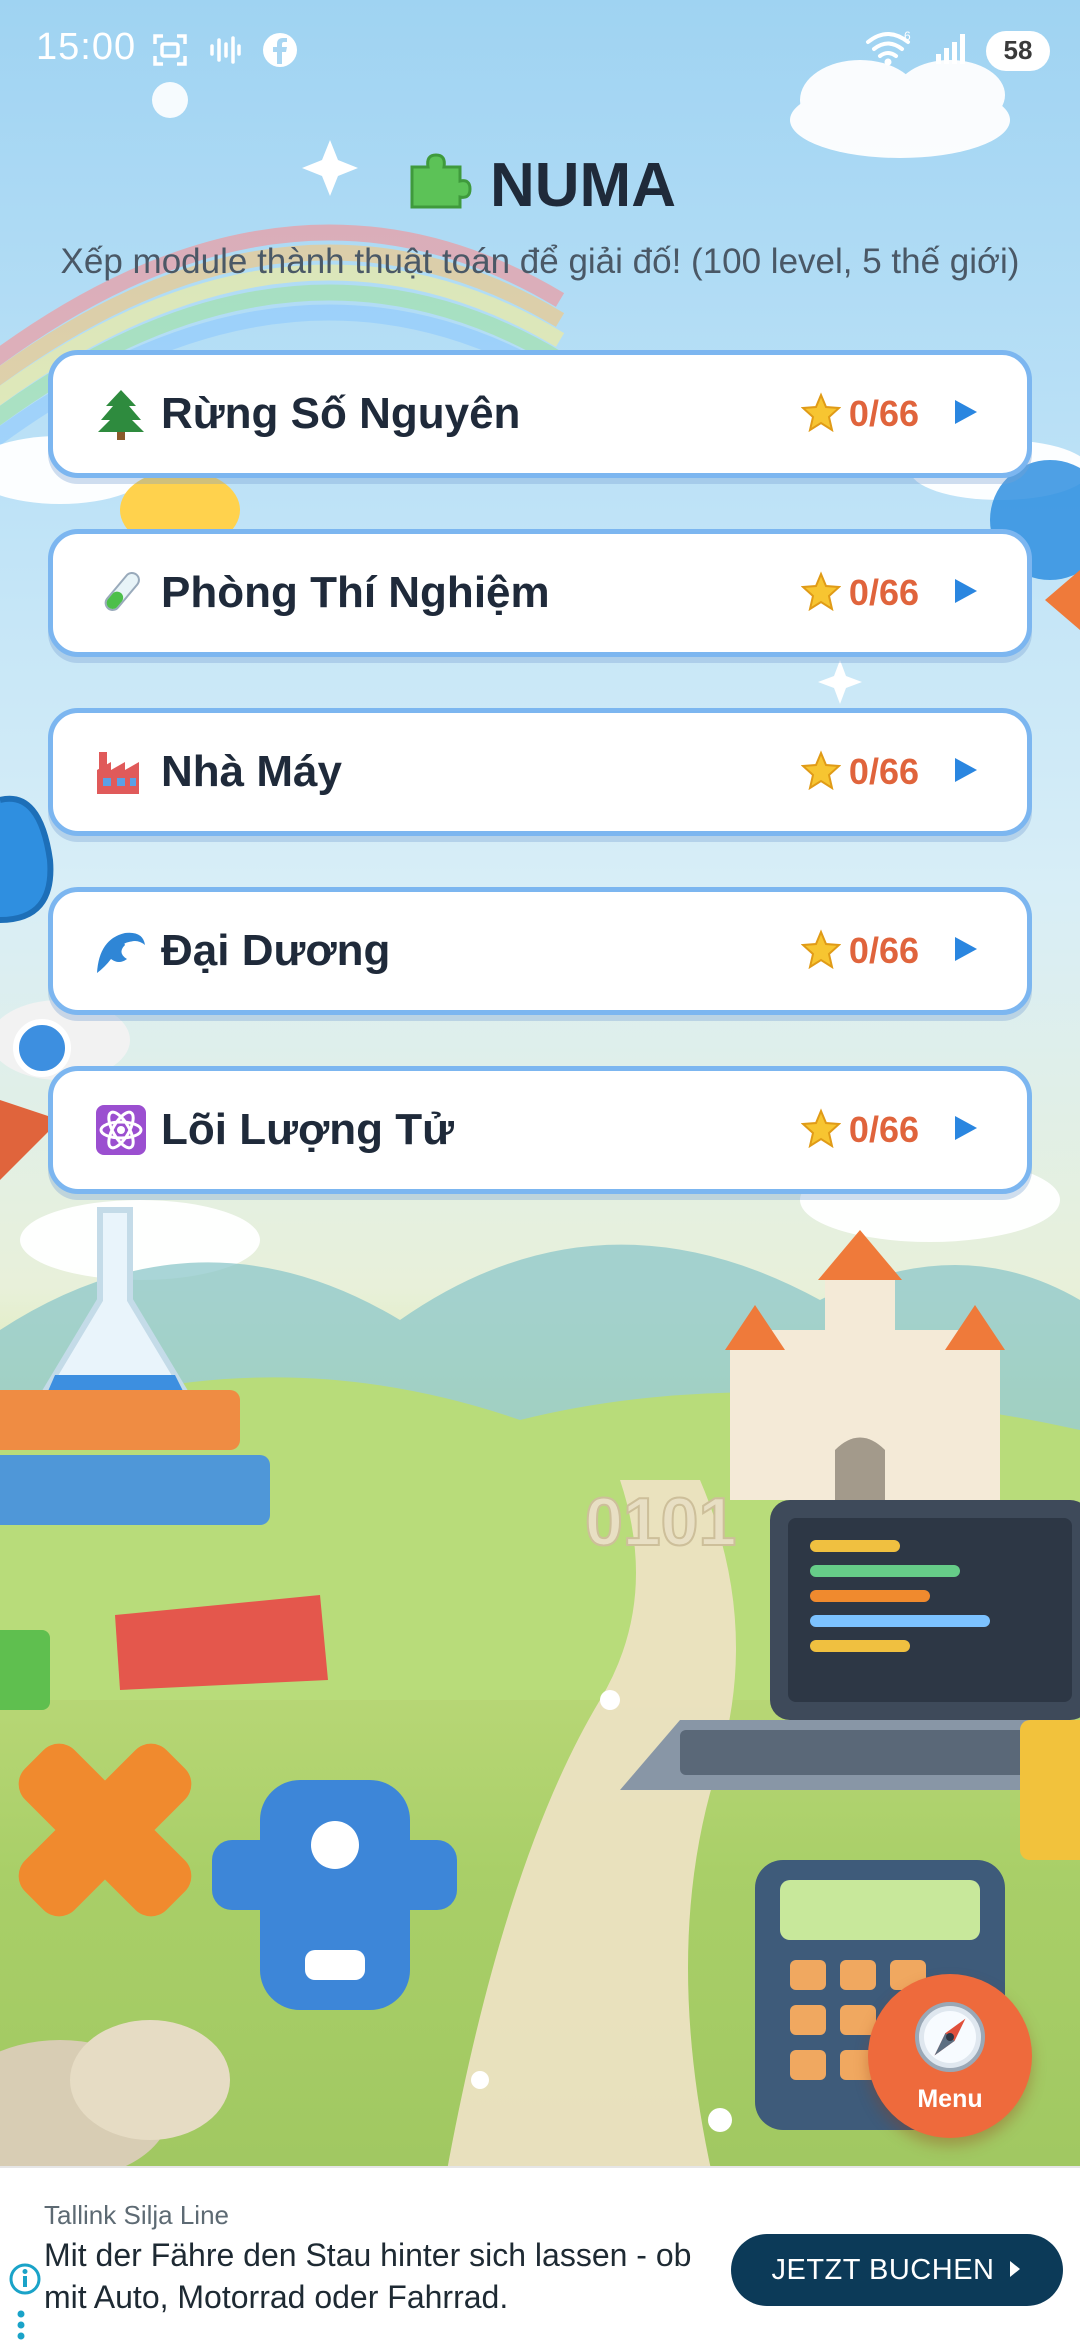 This screenshot has height=2340, width=1080. Describe the element at coordinates (341, 413) in the screenshot. I see `world-name: Rừng Số Nguyên` at that location.